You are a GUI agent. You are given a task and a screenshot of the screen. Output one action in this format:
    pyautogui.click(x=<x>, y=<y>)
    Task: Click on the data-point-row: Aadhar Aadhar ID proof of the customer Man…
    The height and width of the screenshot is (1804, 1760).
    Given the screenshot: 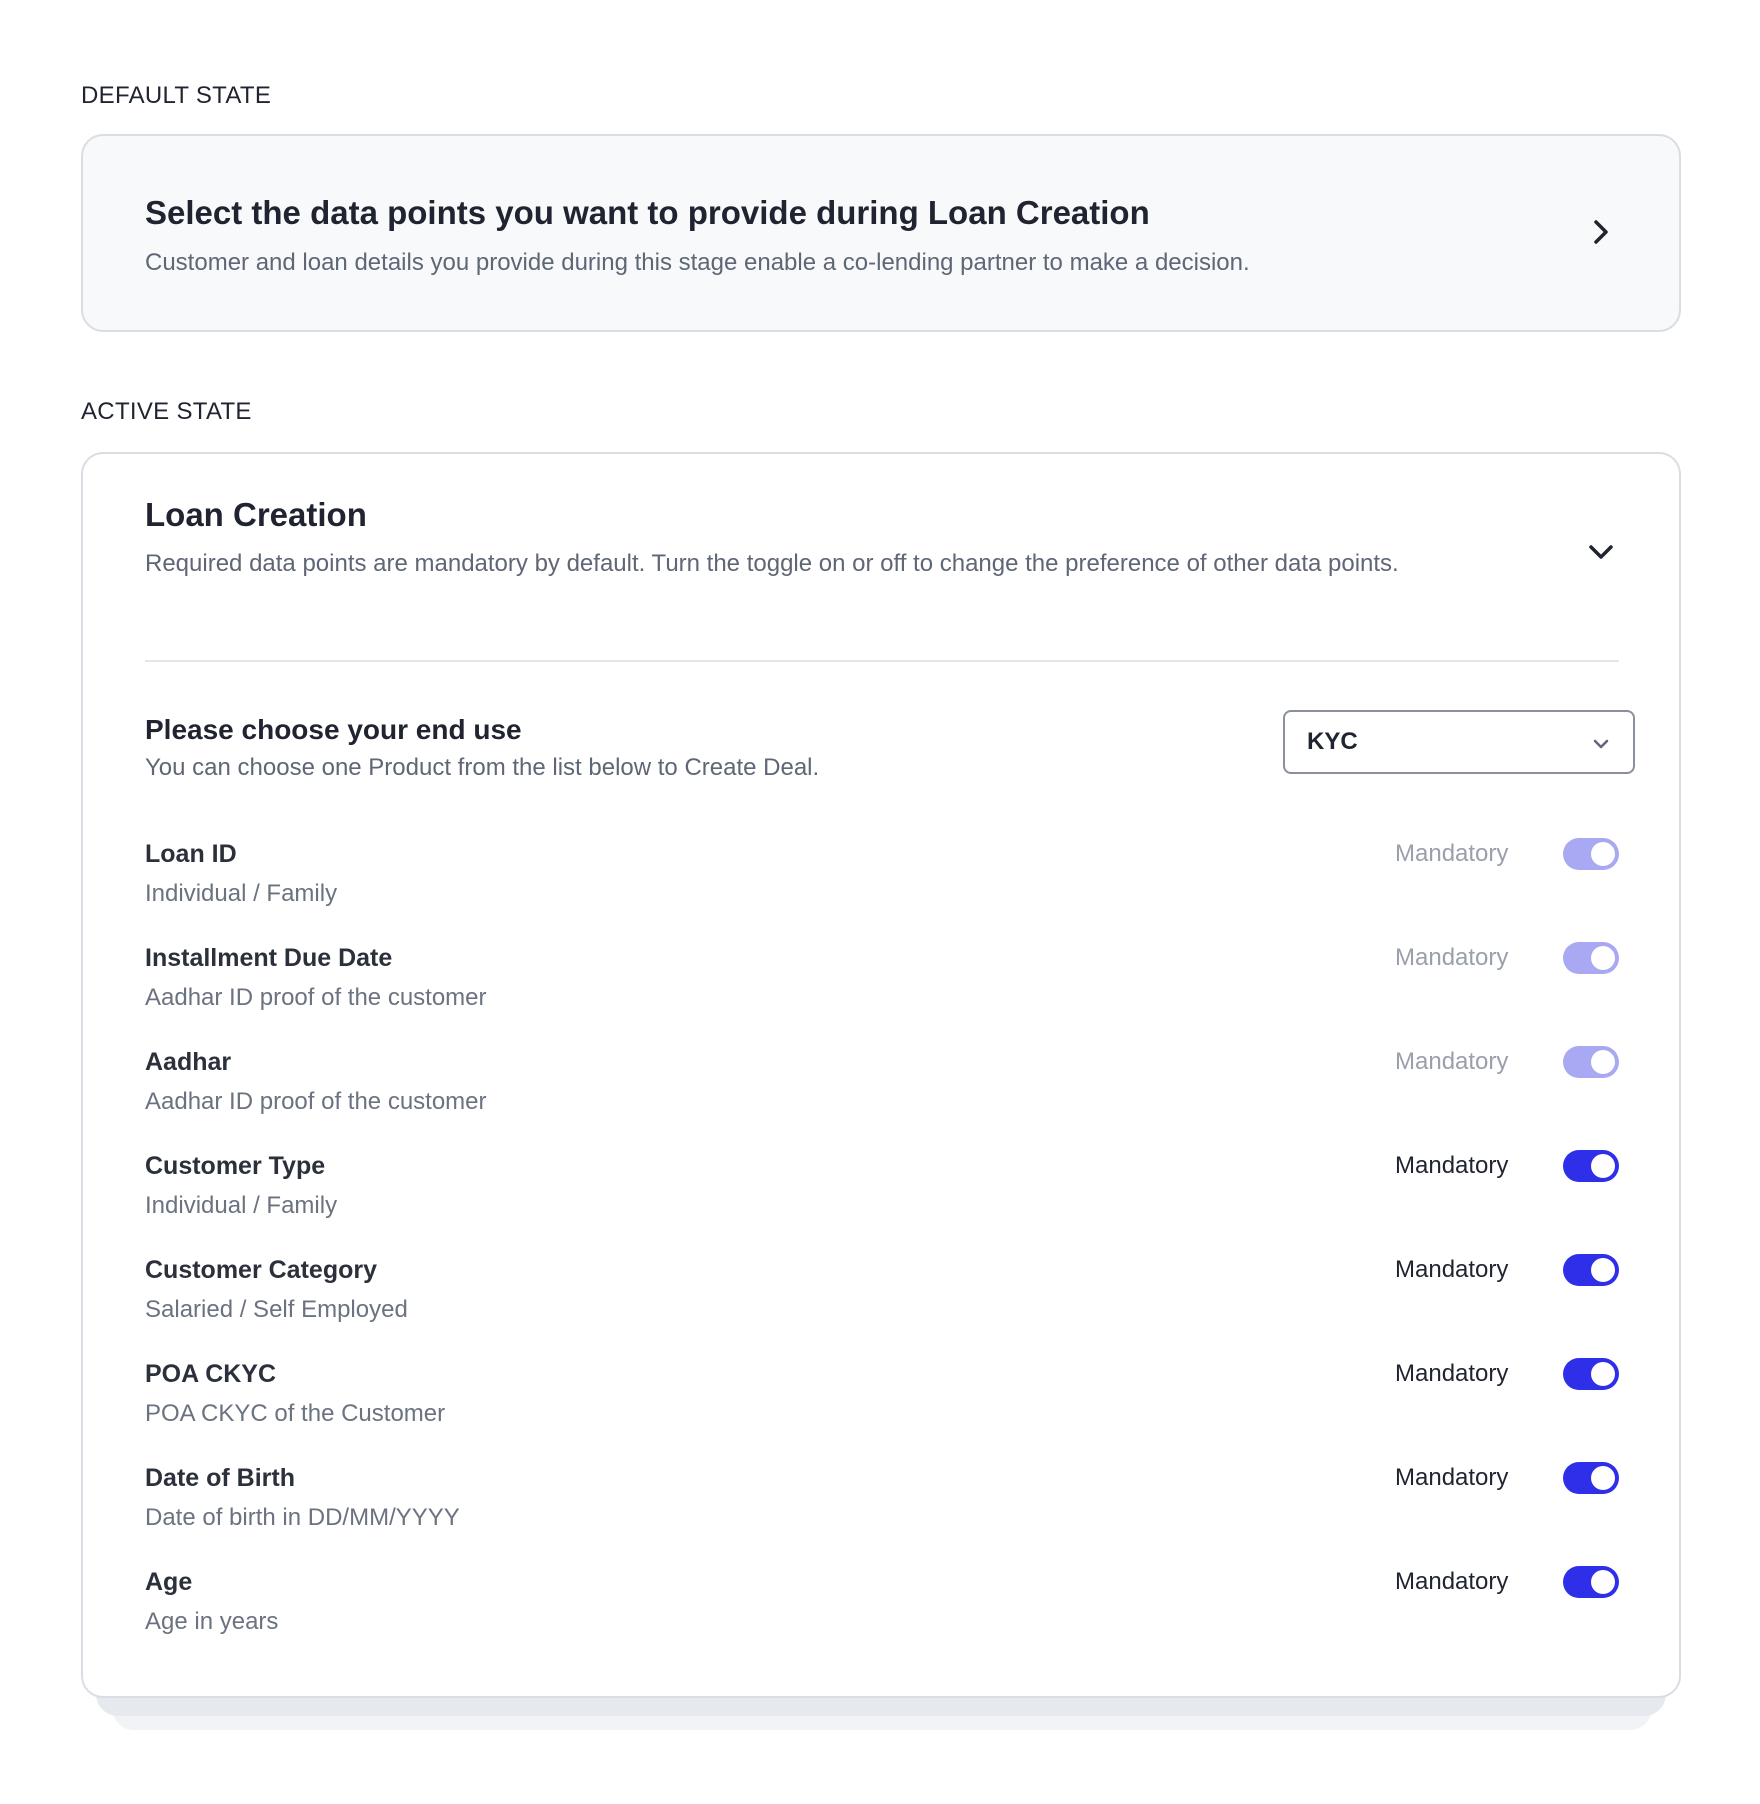 What is the action you would take?
    pyautogui.click(x=882, y=1092)
    